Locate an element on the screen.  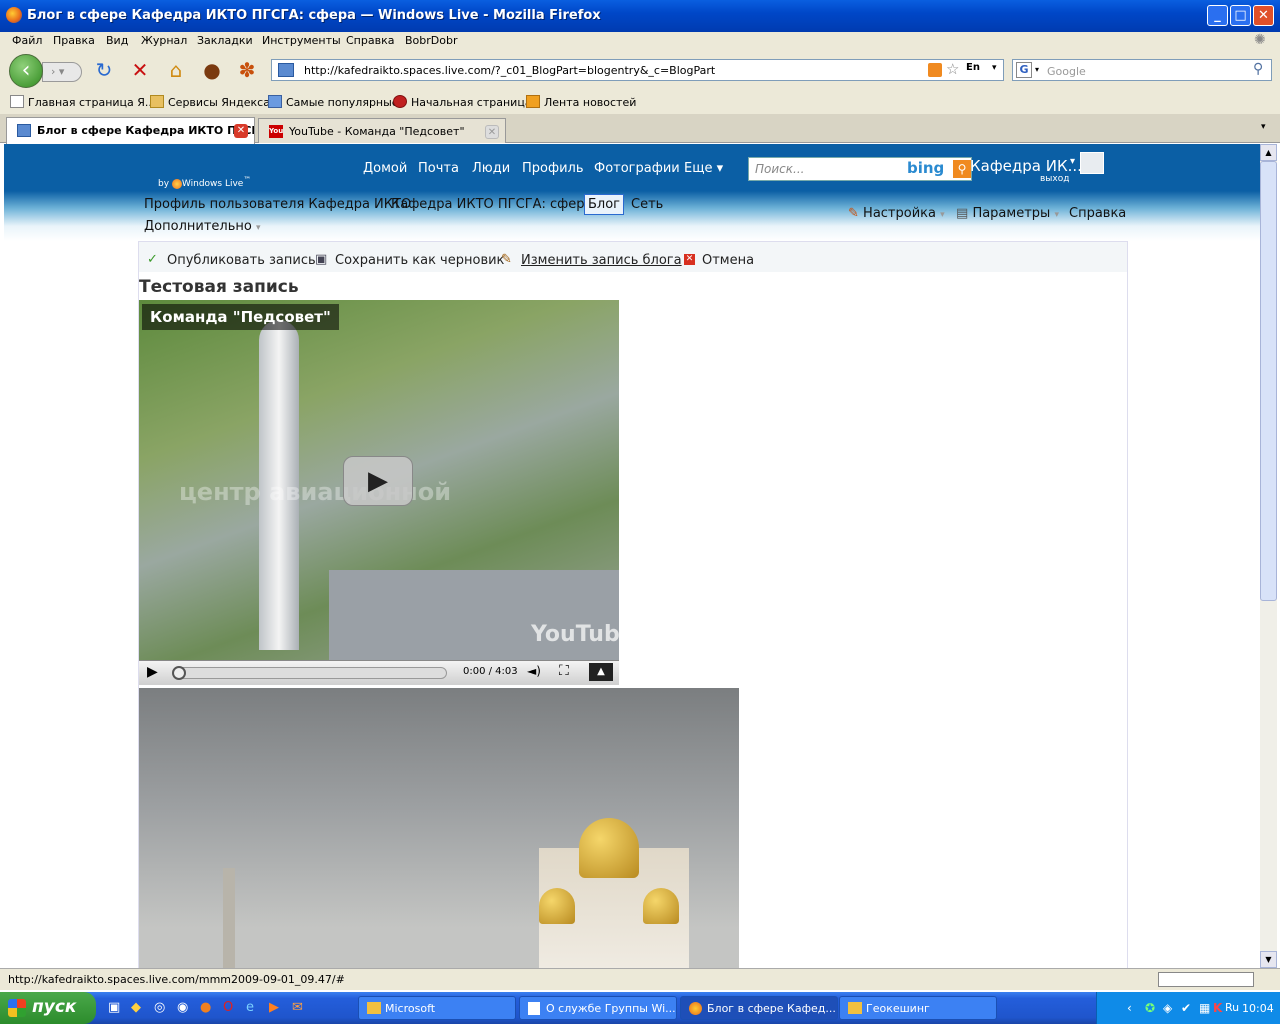
tray-app-icon: ✔ is located at coordinates (1186, 1008).